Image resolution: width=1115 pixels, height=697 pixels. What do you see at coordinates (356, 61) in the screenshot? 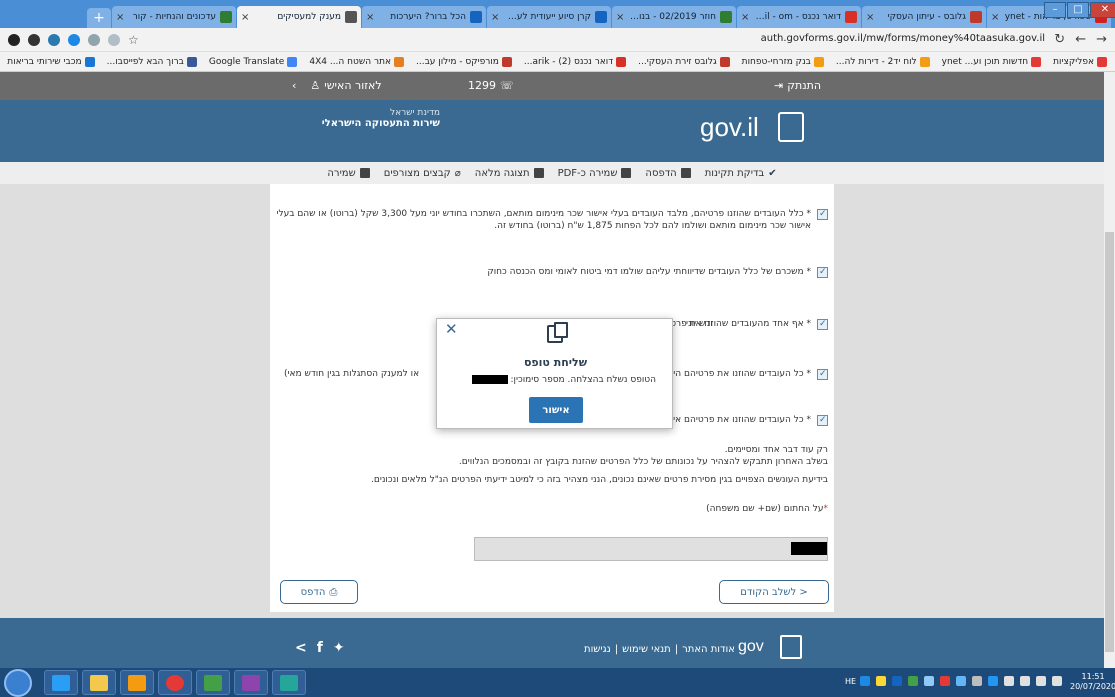
I see `bookmark-item: אתר השטח ה... 4X4` at bounding box center [356, 61].